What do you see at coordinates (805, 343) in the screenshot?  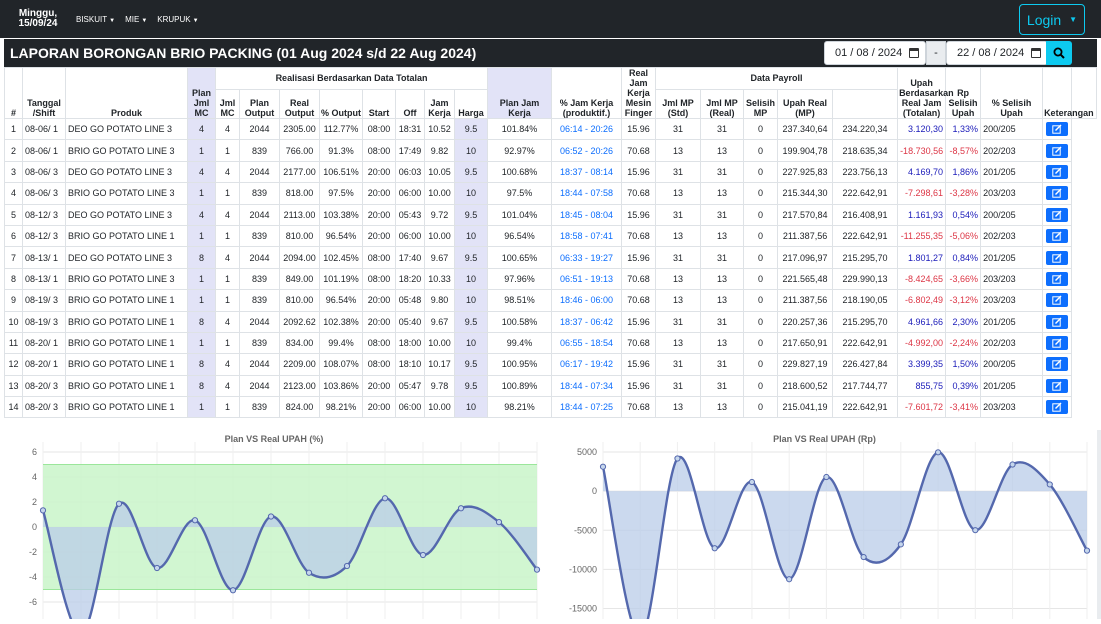 I see `cell-upah_real: 217.650,91` at bounding box center [805, 343].